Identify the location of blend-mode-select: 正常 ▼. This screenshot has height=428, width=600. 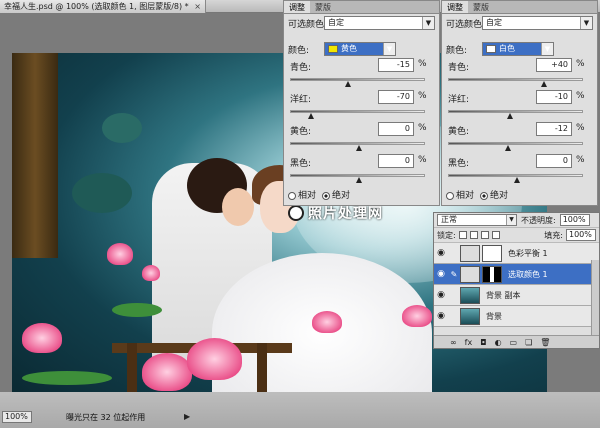
(477, 220).